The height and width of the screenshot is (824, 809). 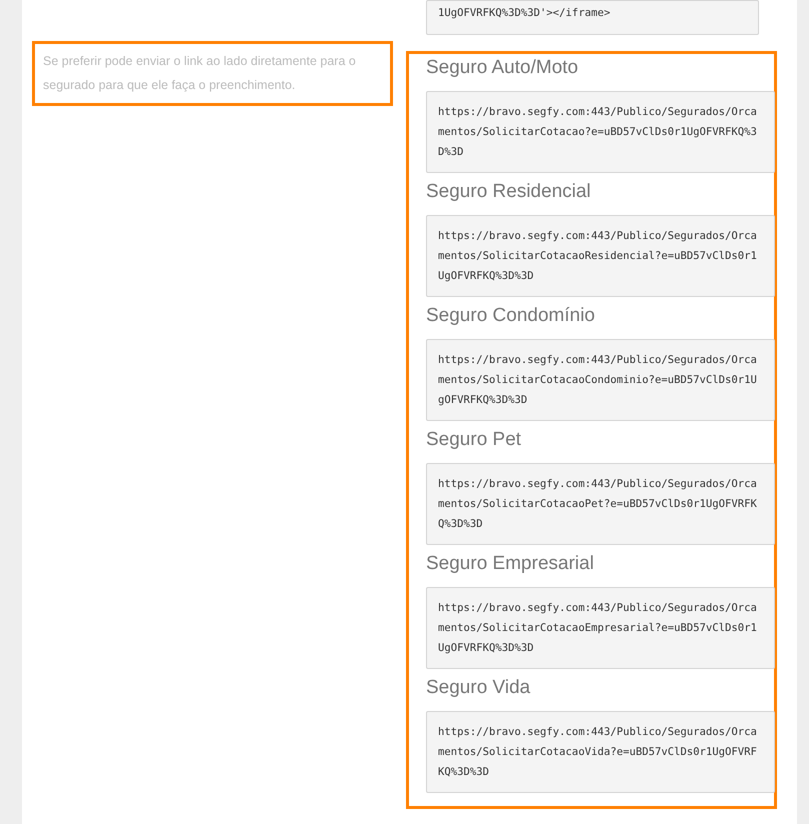 What do you see at coordinates (592, 17) in the screenshot?
I see `embed-code-block: 1UgOFVRFKQ%3D%3D'></iframe>` at bounding box center [592, 17].